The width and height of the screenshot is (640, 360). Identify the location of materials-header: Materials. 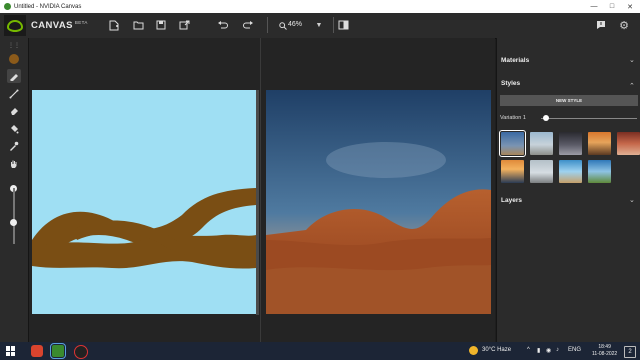
(515, 60).